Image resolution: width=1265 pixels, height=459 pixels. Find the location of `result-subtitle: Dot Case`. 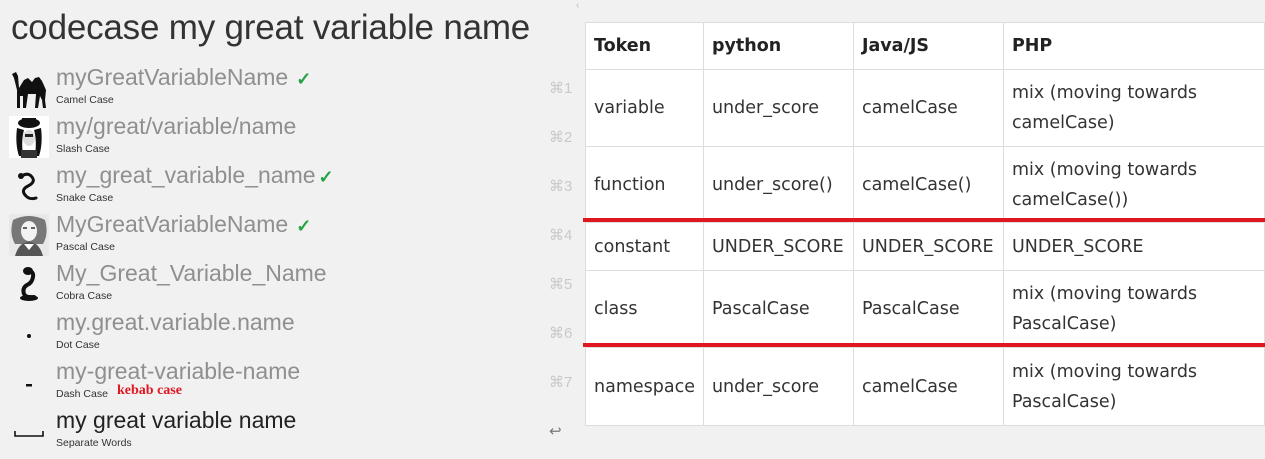

result-subtitle: Dot Case is located at coordinates (78, 345).